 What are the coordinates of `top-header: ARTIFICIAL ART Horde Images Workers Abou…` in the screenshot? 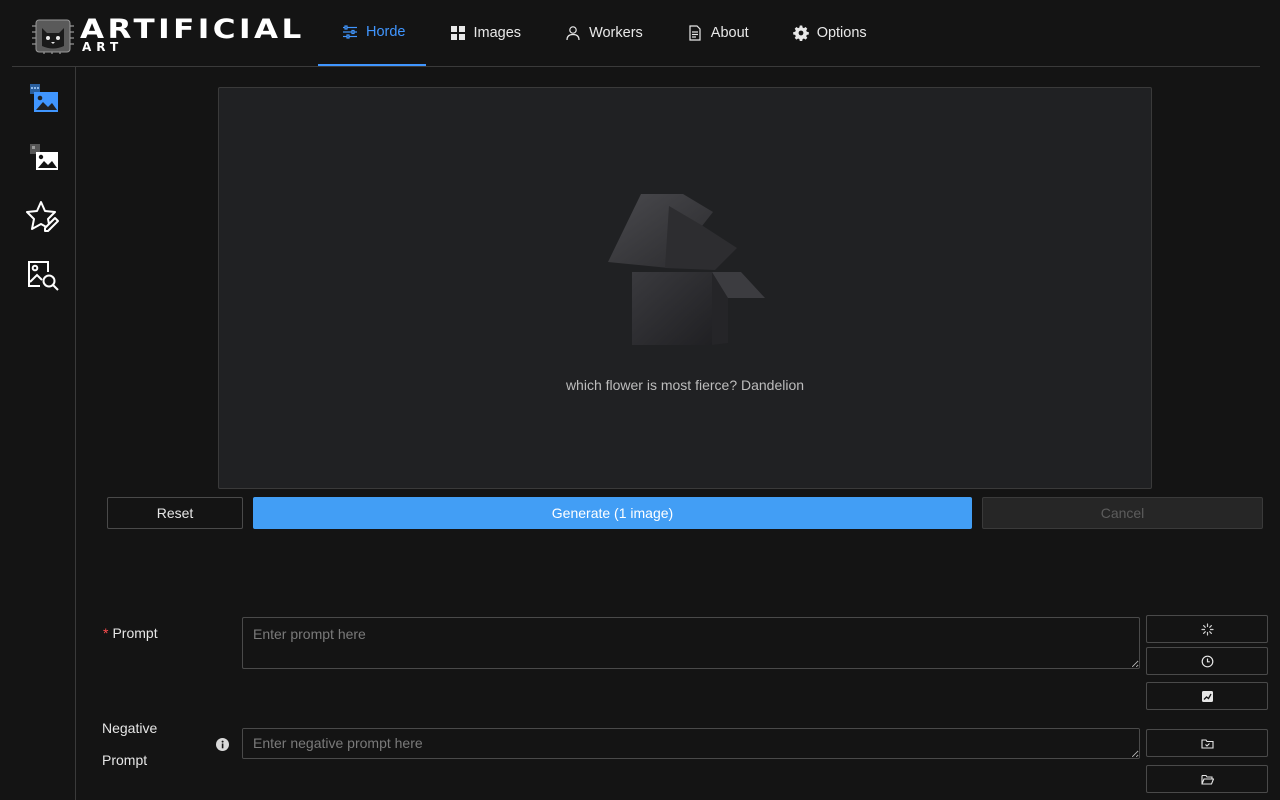 It's located at (636, 33).